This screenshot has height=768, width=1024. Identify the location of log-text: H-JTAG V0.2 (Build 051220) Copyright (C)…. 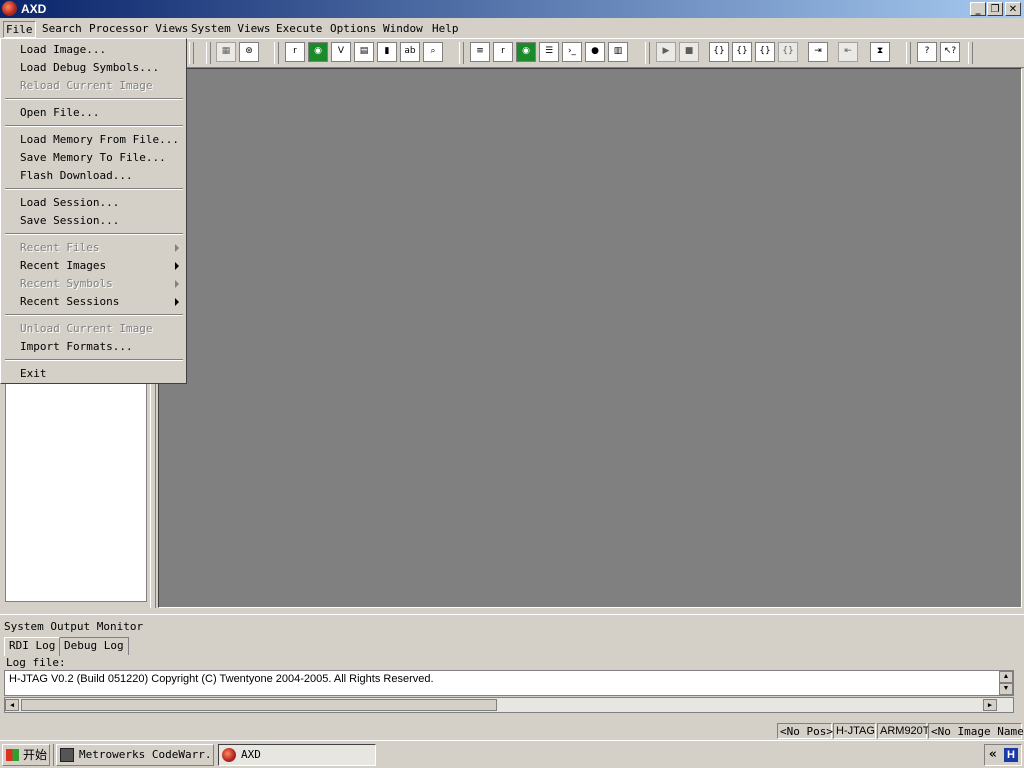
(221, 679).